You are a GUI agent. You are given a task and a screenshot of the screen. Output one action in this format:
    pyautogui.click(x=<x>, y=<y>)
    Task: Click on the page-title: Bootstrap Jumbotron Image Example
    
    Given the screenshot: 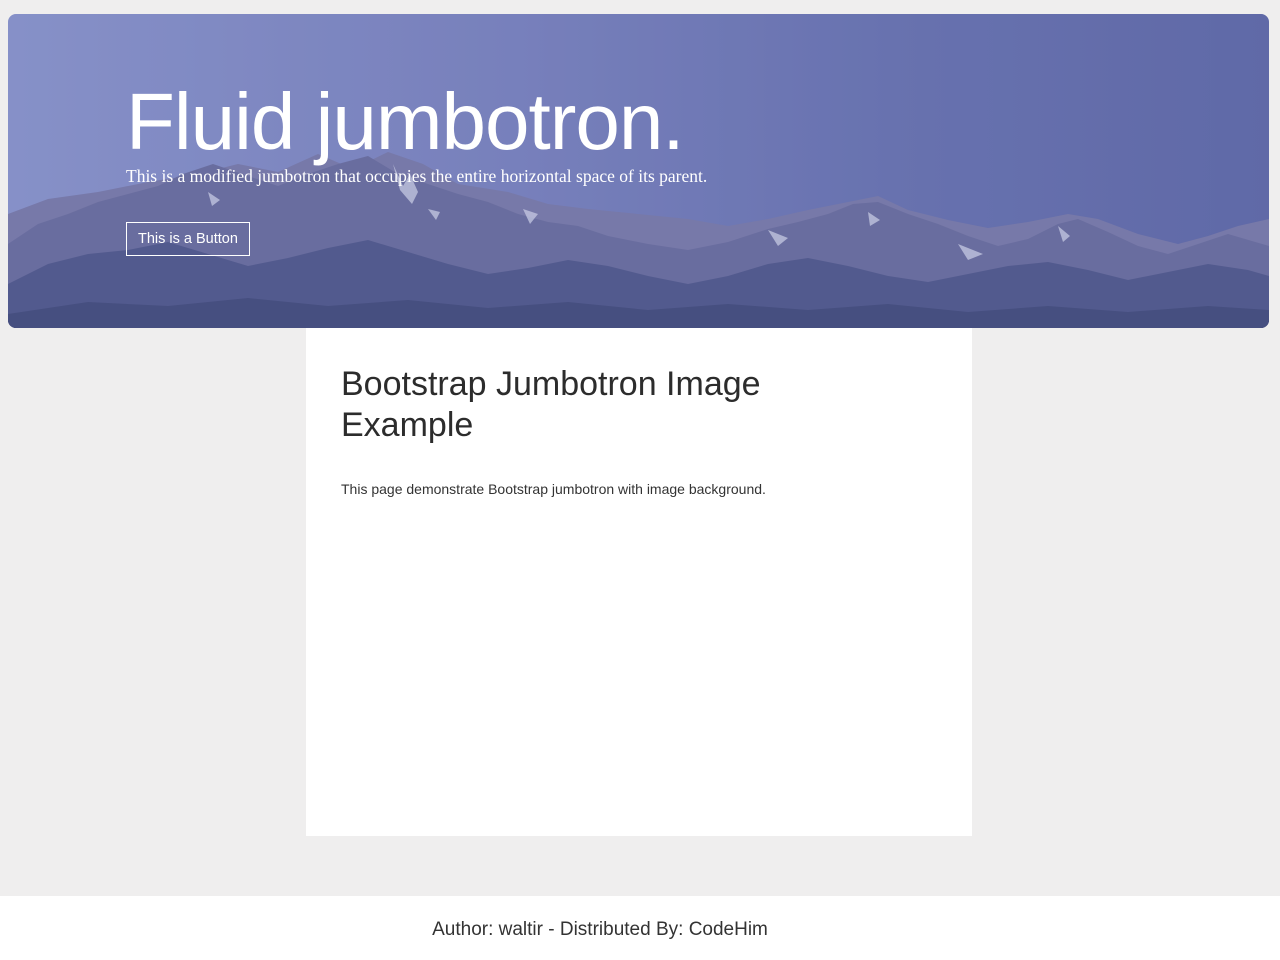 What is the action you would take?
    pyautogui.click(x=551, y=404)
    